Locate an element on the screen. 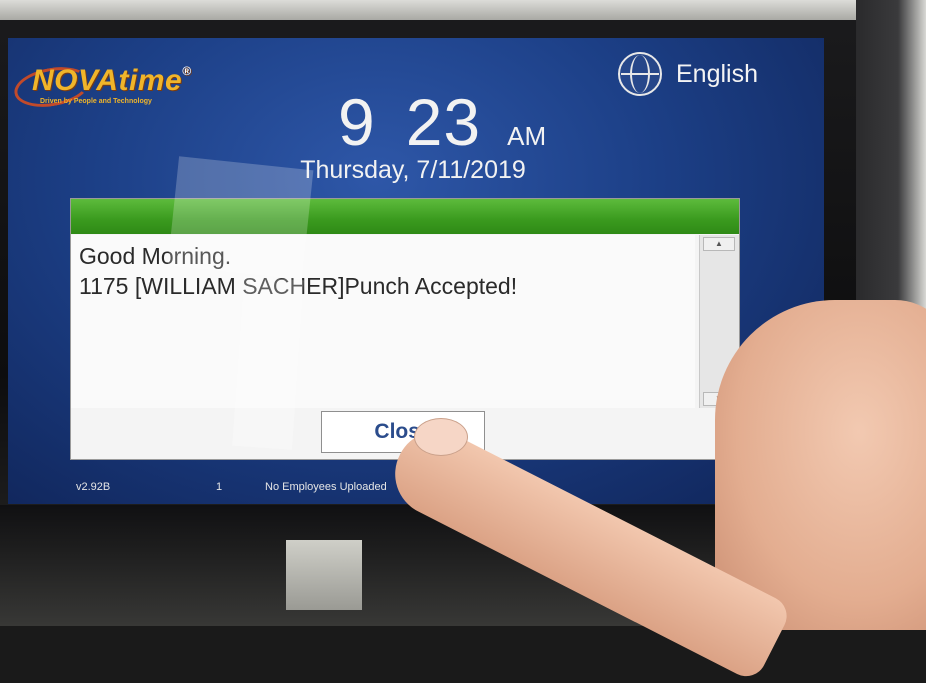 The image size is (926, 683). clock-ampm: AM is located at coordinates (527, 136).